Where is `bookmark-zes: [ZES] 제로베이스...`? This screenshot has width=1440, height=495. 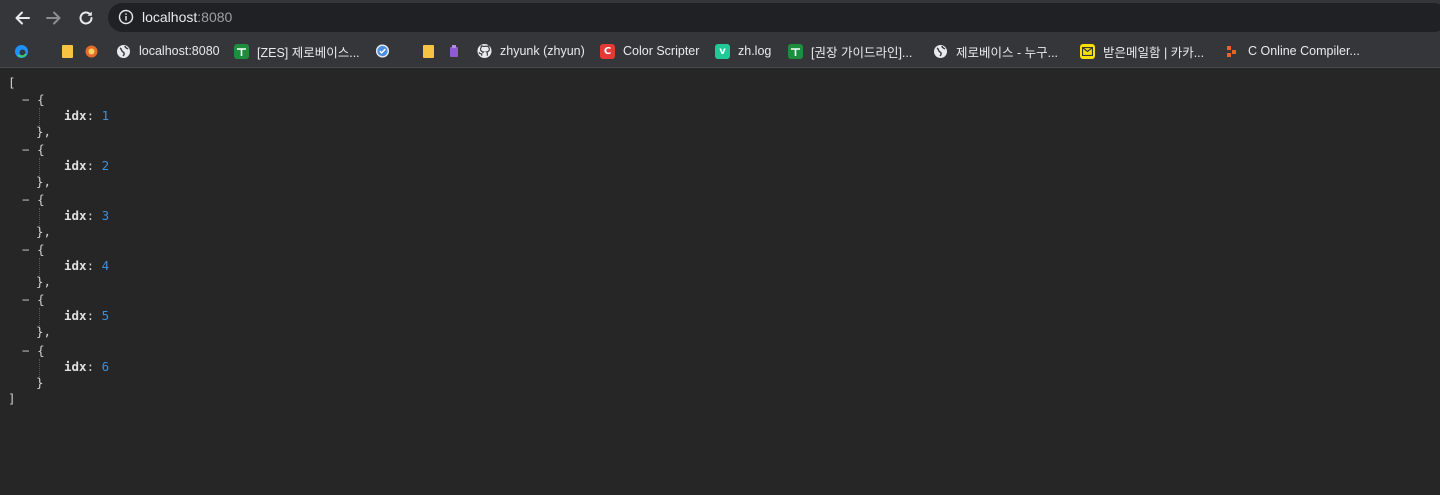
bookmark-zes: [ZES] 제로베이스... is located at coordinates (297, 51).